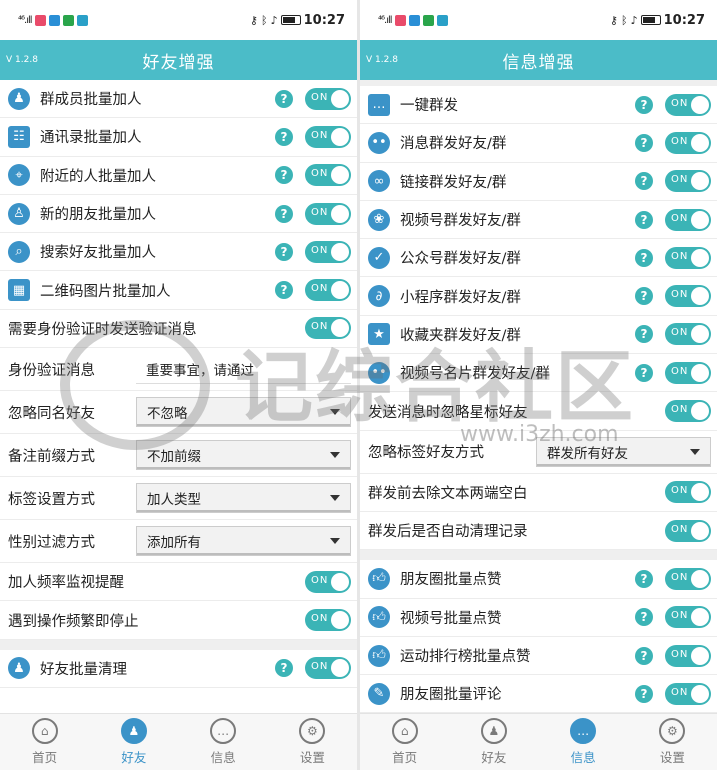 The image size is (717, 770). I want to click on list-item: 加人频率监视提醒 ON, so click(178, 582).